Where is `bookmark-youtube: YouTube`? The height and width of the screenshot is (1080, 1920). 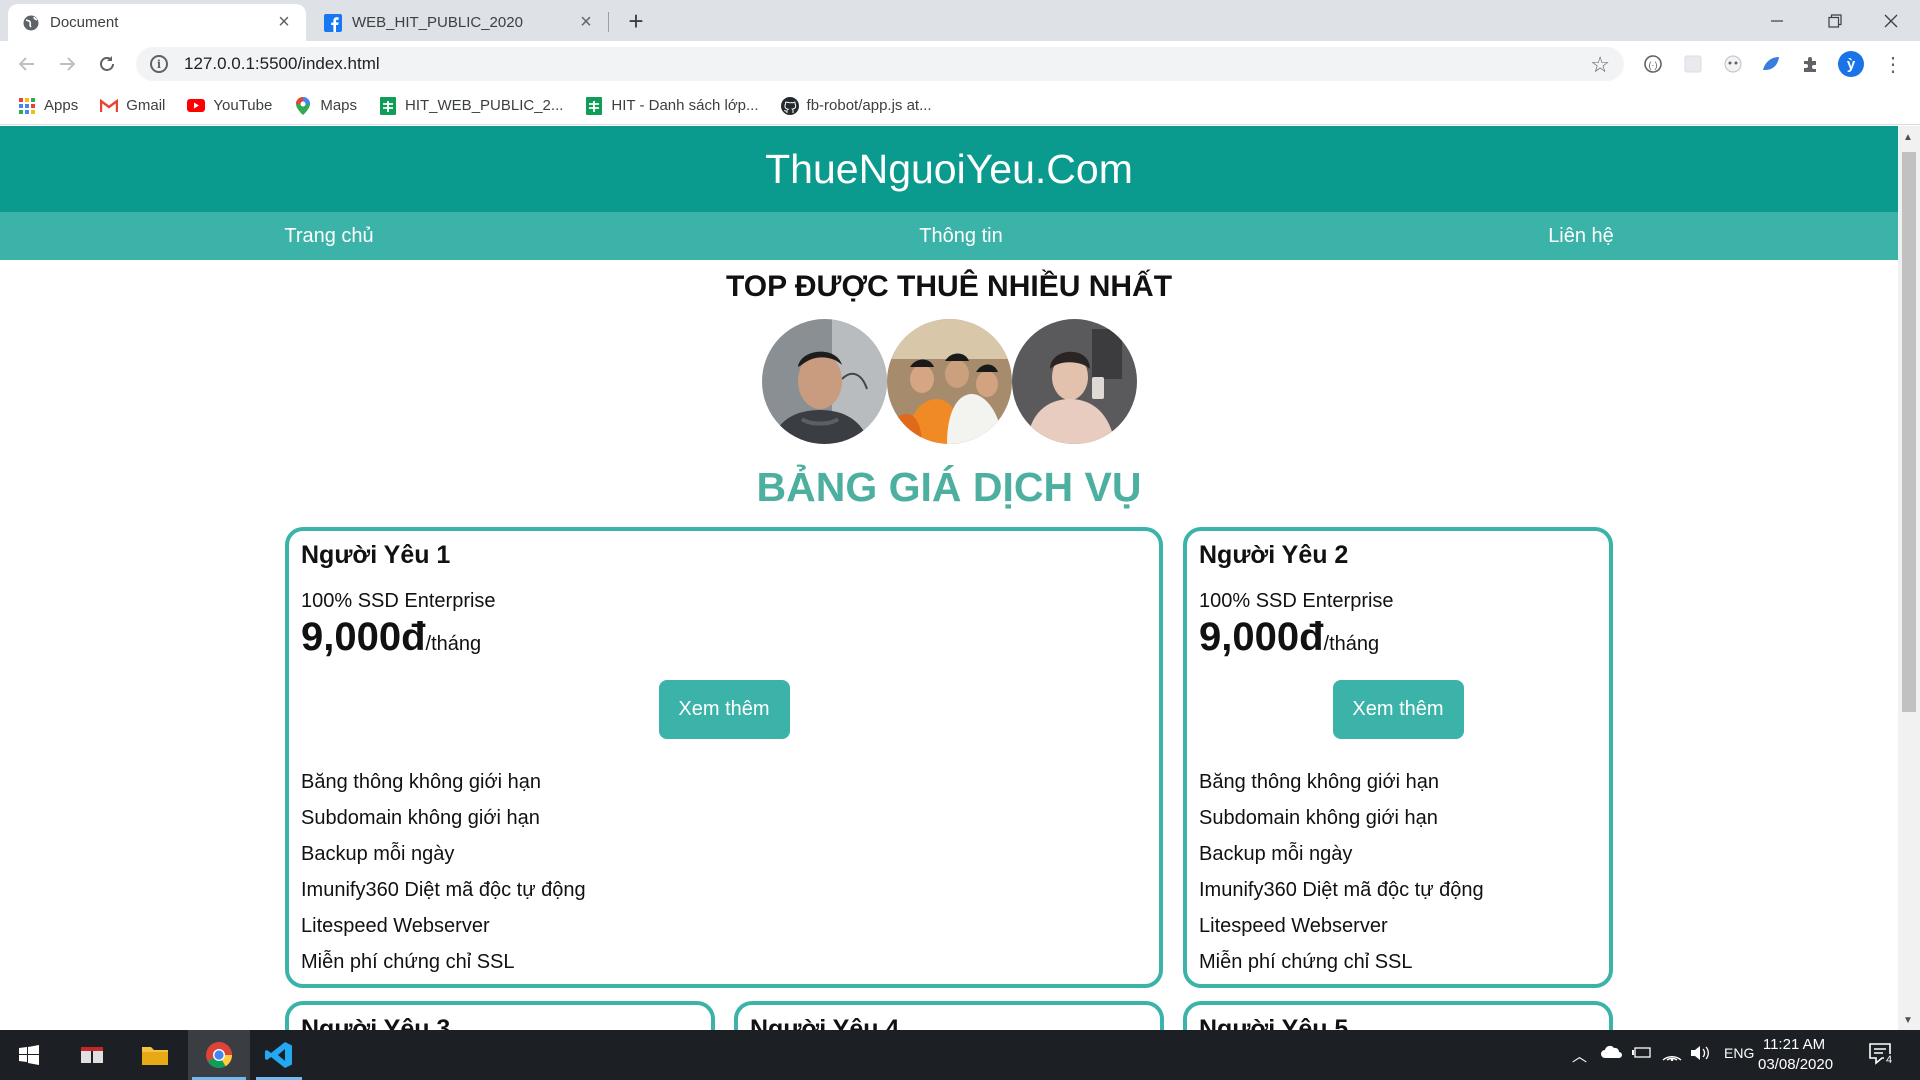
bookmark-youtube: YouTube is located at coordinates (229, 106).